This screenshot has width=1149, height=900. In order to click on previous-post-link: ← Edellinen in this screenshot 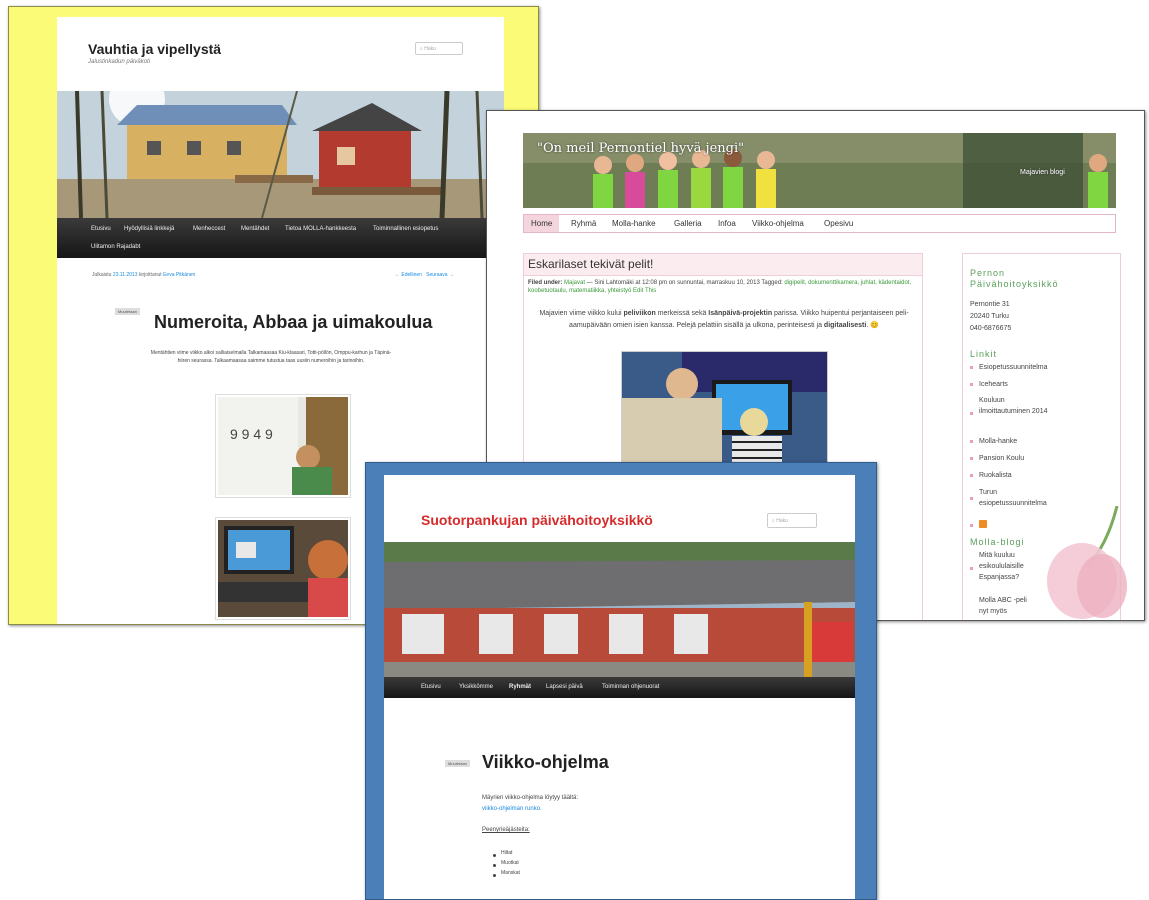, I will do `click(408, 275)`.